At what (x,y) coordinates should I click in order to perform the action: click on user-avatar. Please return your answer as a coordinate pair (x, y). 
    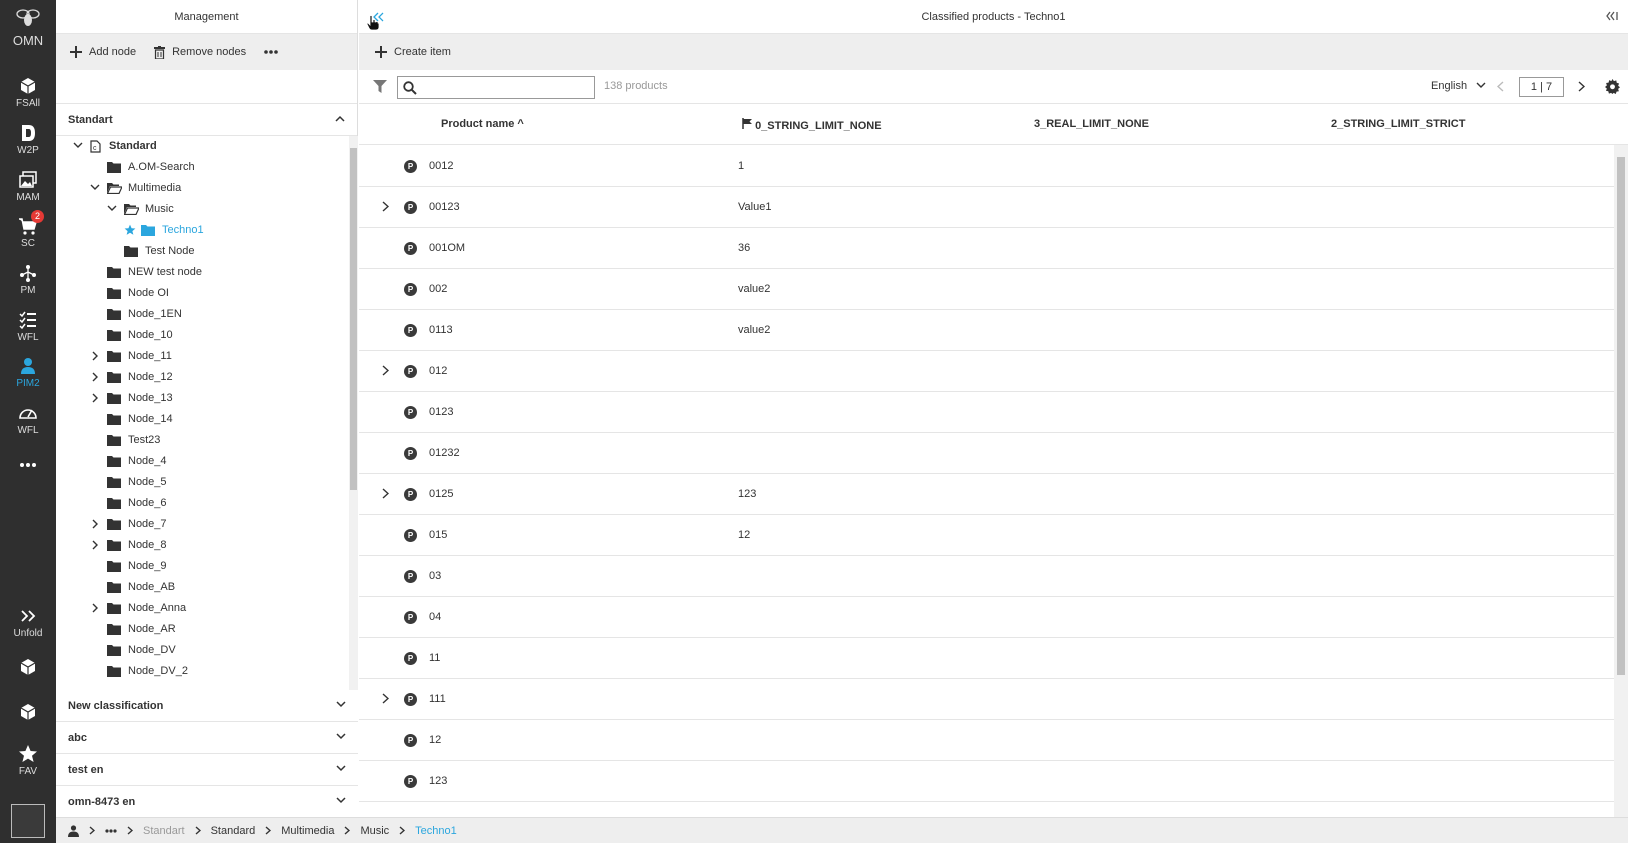
    Looking at the image, I should click on (28, 821).